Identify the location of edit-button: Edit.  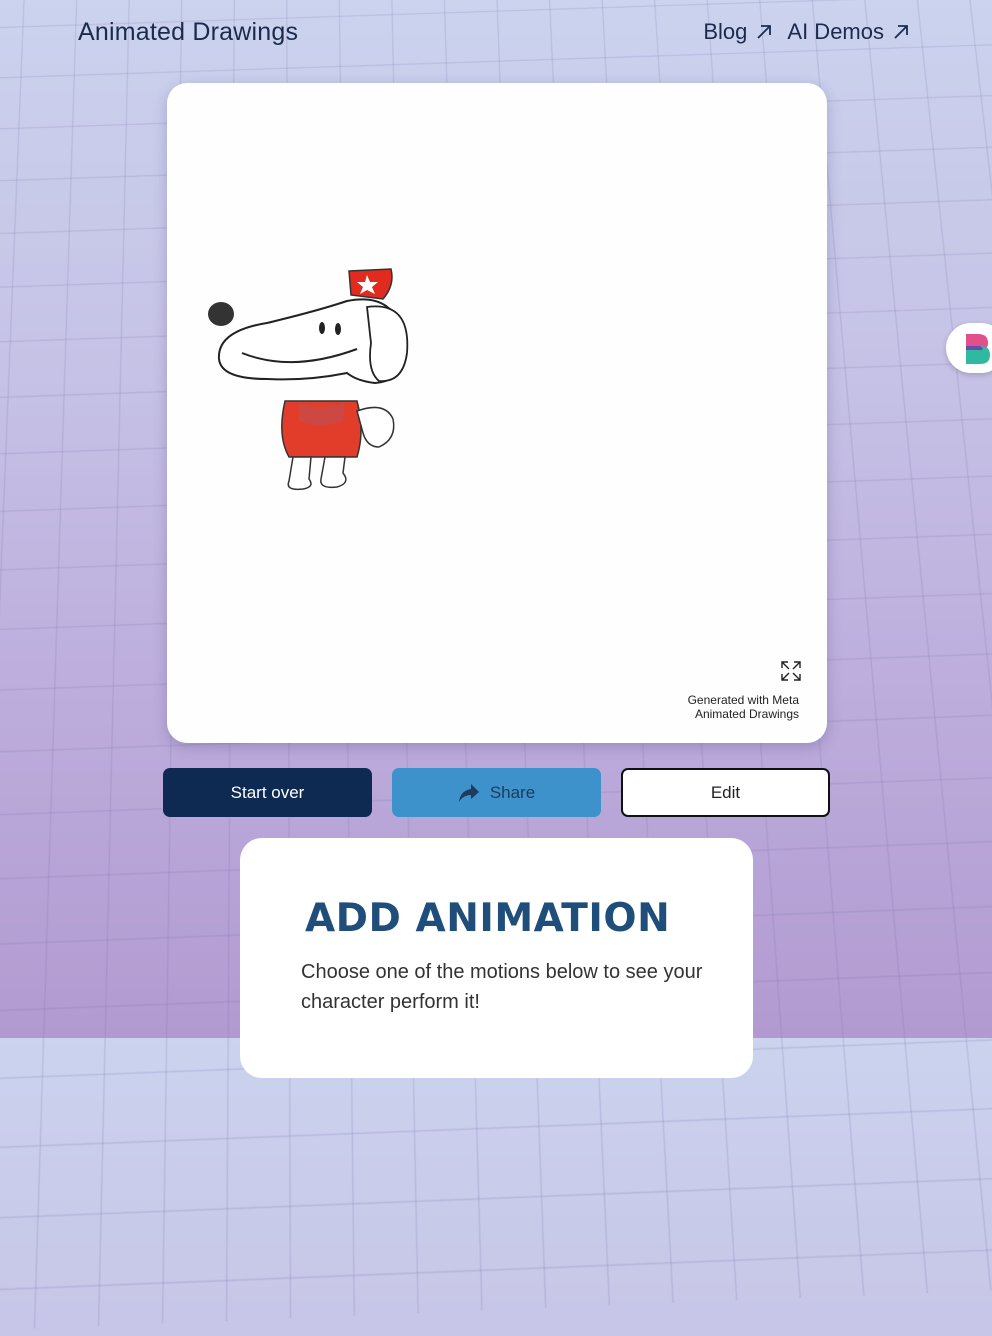
(725, 792).